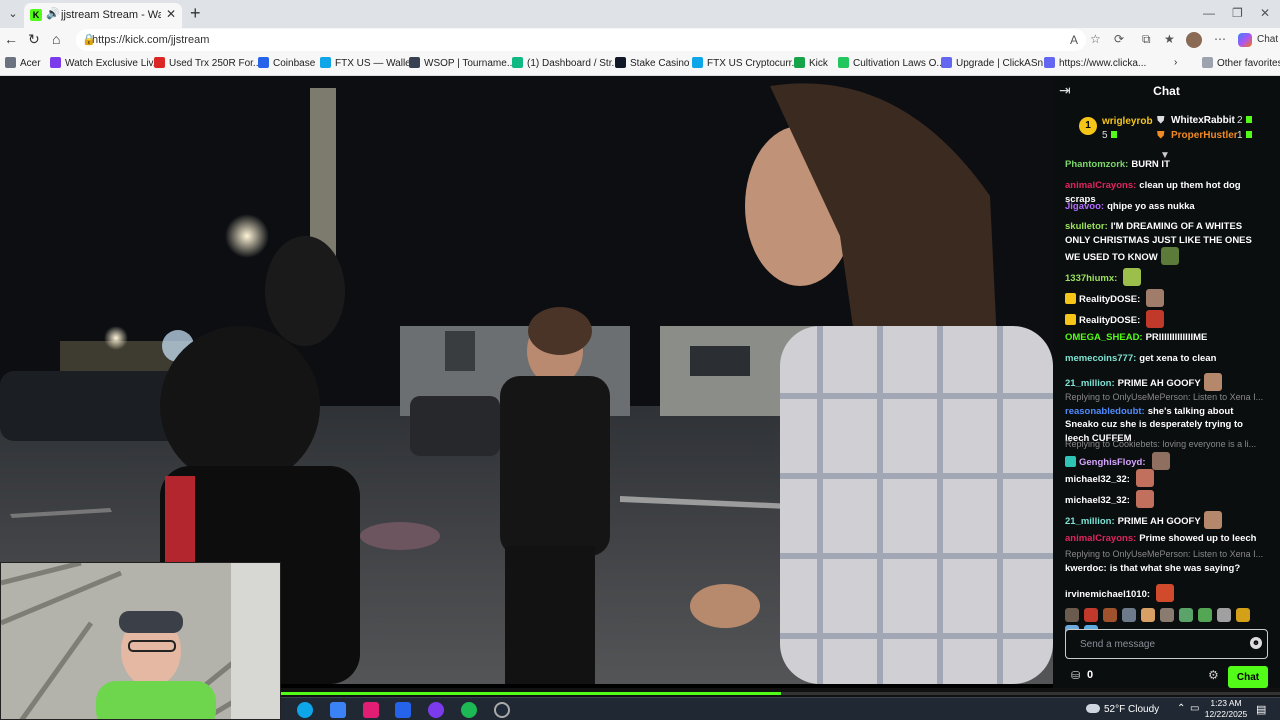  Describe the element at coordinates (195, 13) in the screenshot. I see `new-tab-button: +` at that location.